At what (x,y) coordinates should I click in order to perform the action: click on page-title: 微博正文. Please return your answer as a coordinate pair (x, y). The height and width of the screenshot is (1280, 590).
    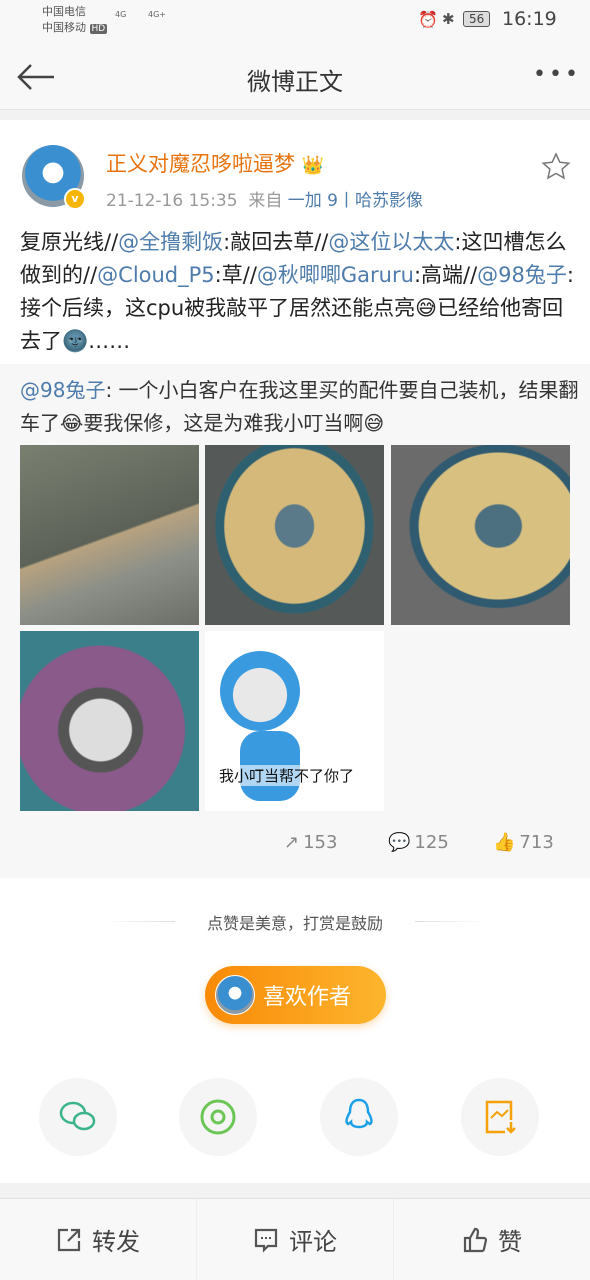
    Looking at the image, I should click on (295, 82).